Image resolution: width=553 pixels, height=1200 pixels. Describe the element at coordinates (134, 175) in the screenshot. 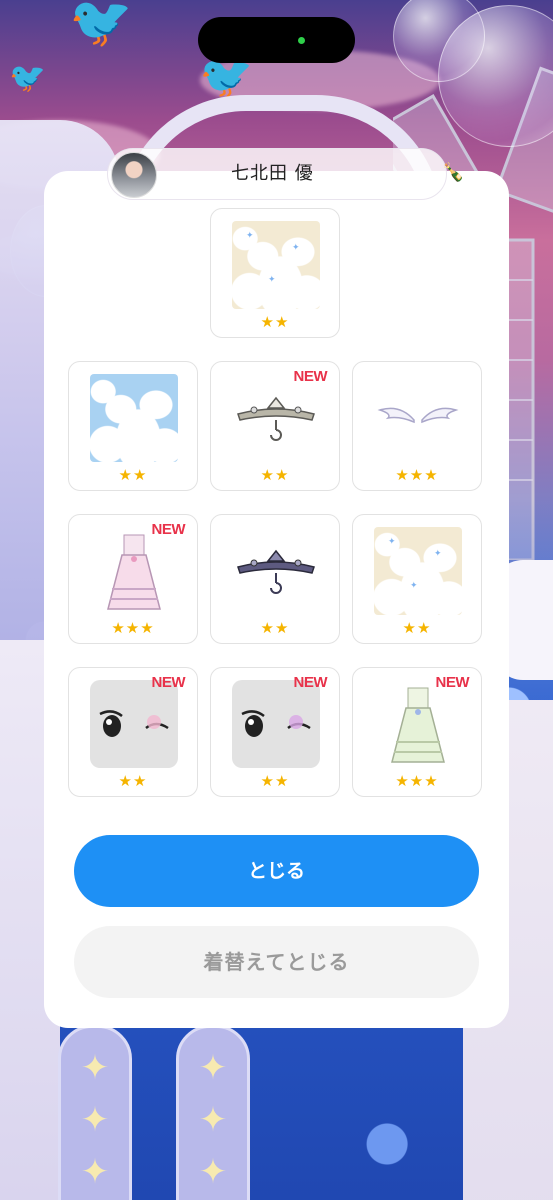

I see `avatar` at that location.